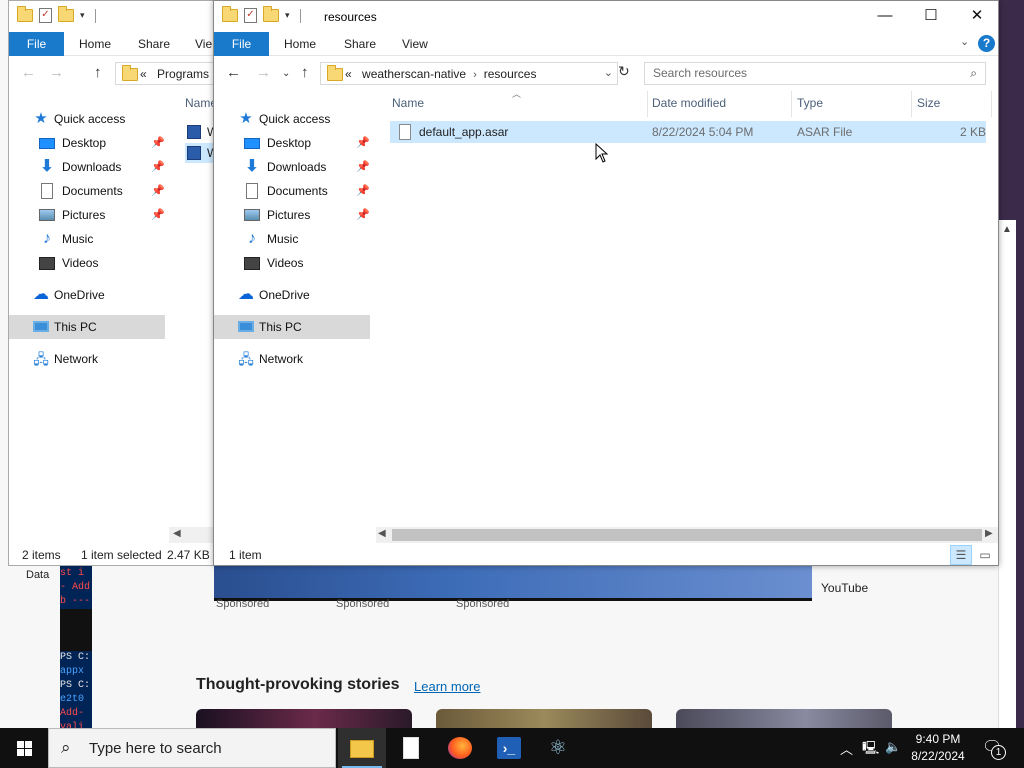  I want to click on breadcrumb-weatherscan-native: weatherscan-native, so click(414, 74).